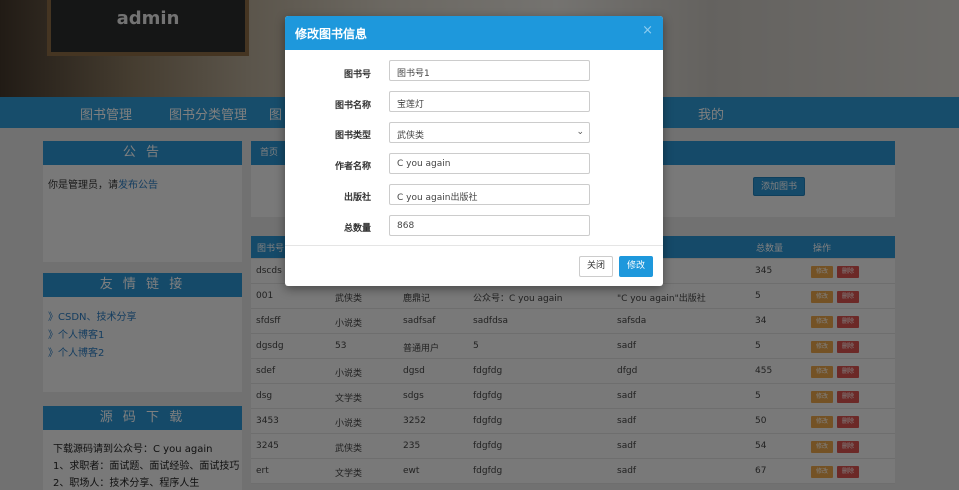 The height and width of the screenshot is (490, 959). Describe the element at coordinates (489, 101) in the screenshot. I see `book-name-input: 宝莲灯` at that location.